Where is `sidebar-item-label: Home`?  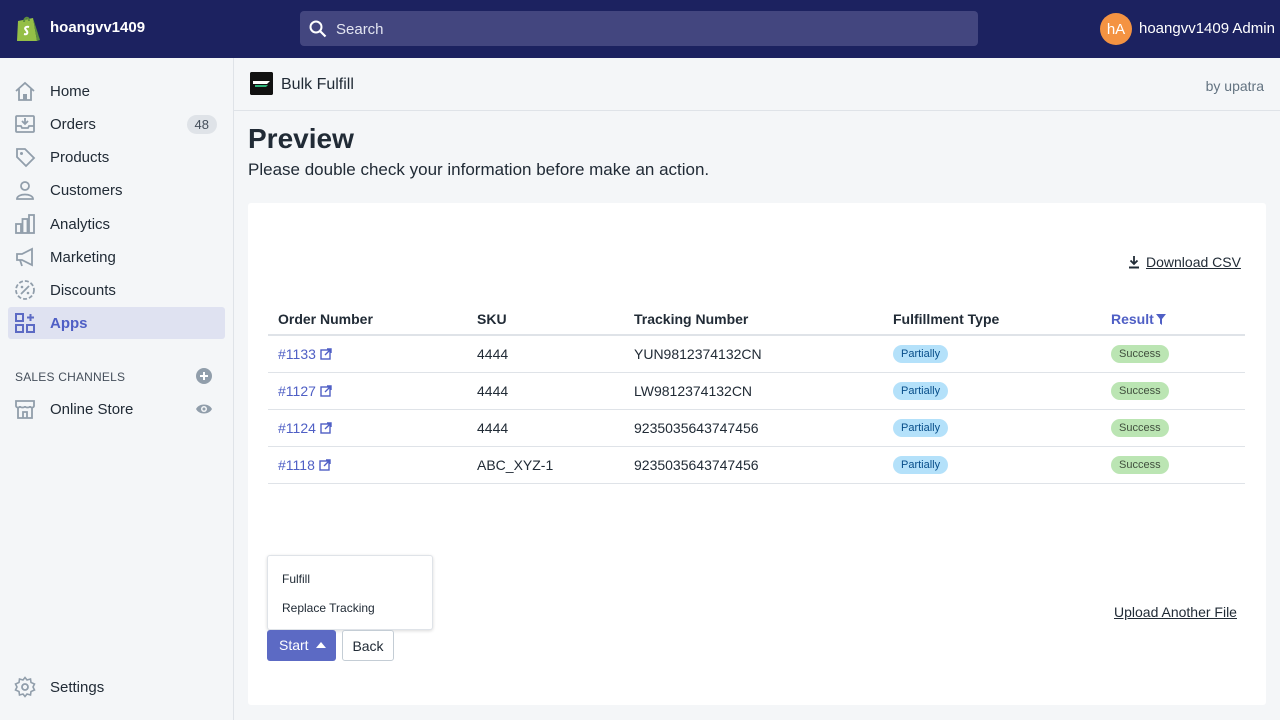
sidebar-item-label: Home is located at coordinates (70, 91).